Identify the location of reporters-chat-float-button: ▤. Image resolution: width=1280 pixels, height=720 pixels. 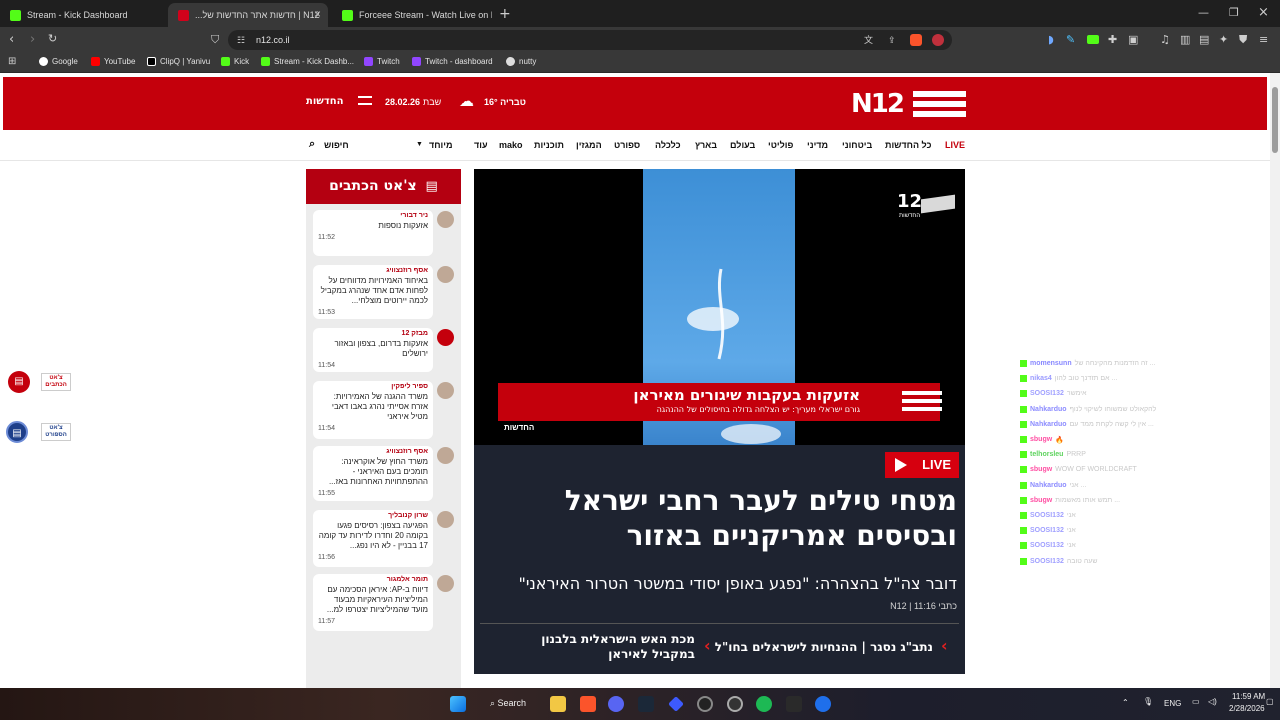
(19, 382).